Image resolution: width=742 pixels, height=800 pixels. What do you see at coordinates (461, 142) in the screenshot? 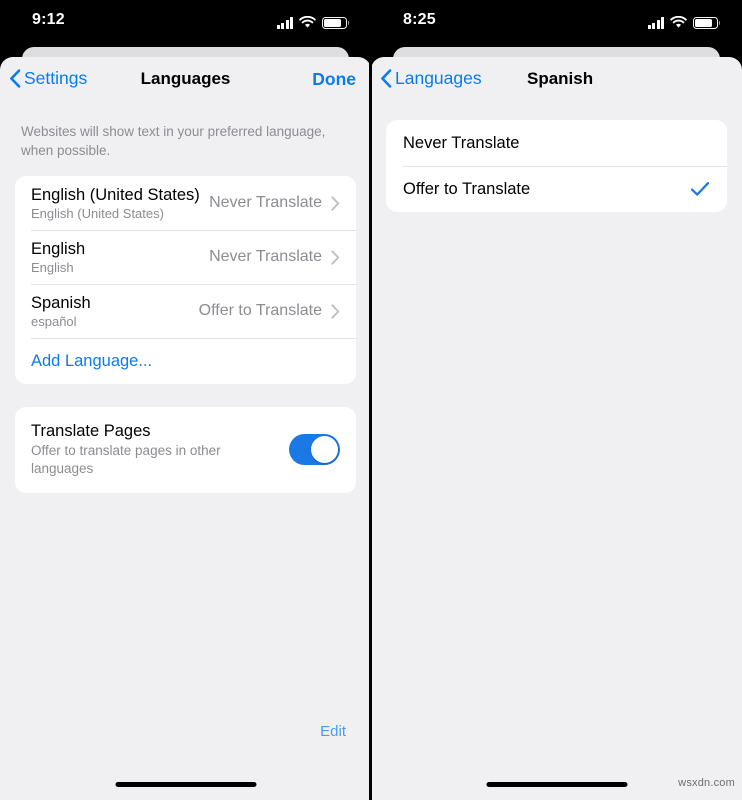
I see `choice-label: Never Translate` at bounding box center [461, 142].